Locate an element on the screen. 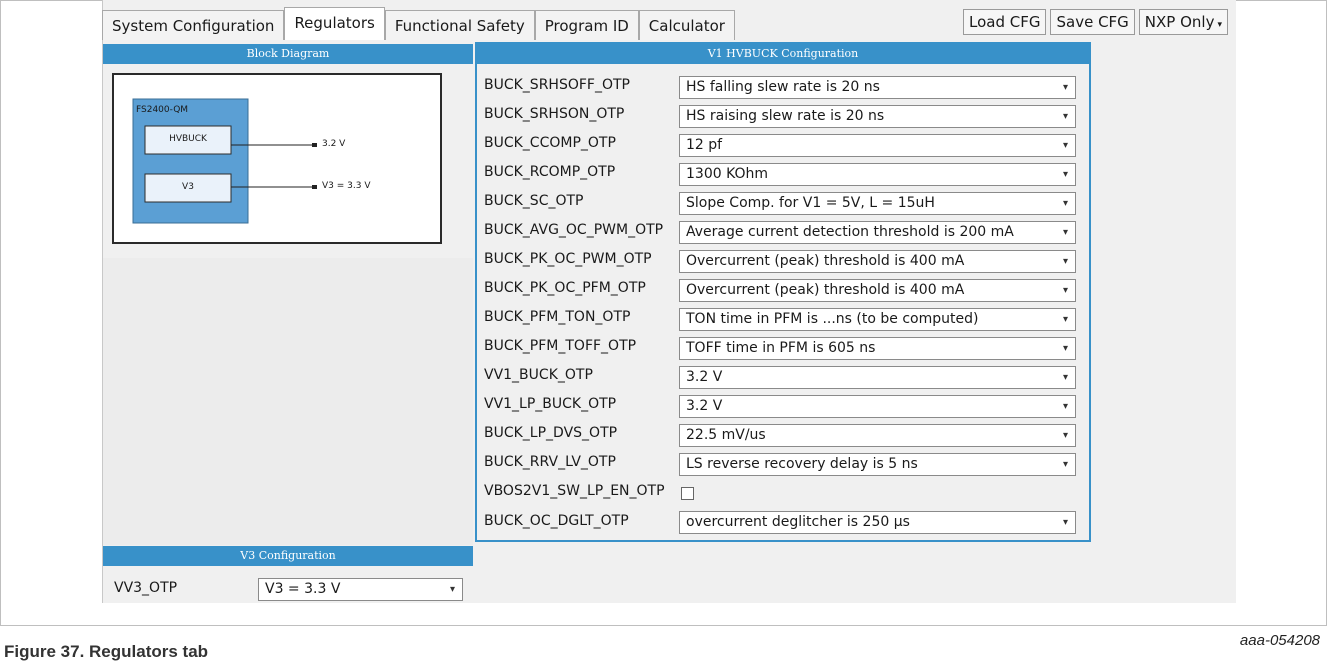 The image size is (1328, 670). nxp-only-dropdown: NXP Only ▾ is located at coordinates (1183, 22).